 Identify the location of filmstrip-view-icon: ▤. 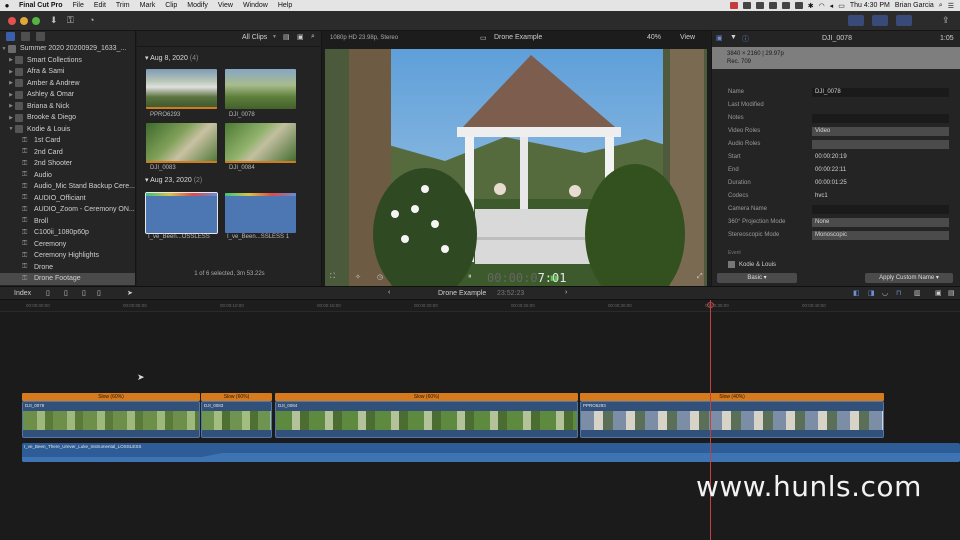
(286, 37).